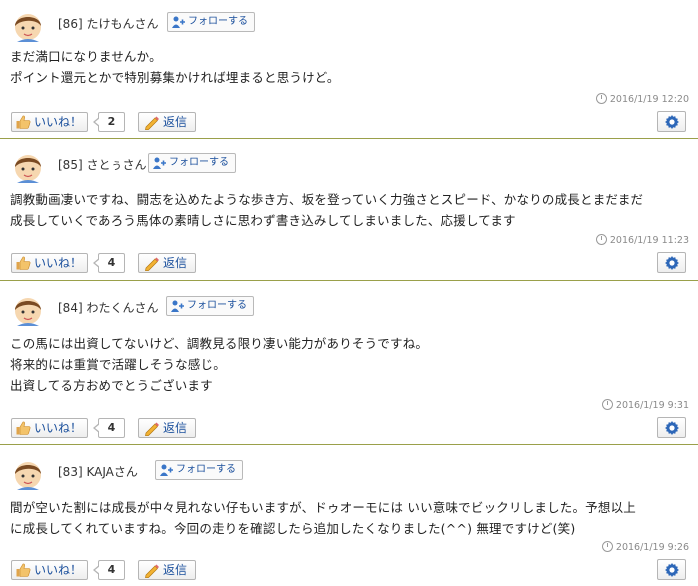  I want to click on comment-author: [84] わたくんさん, so click(108, 307).